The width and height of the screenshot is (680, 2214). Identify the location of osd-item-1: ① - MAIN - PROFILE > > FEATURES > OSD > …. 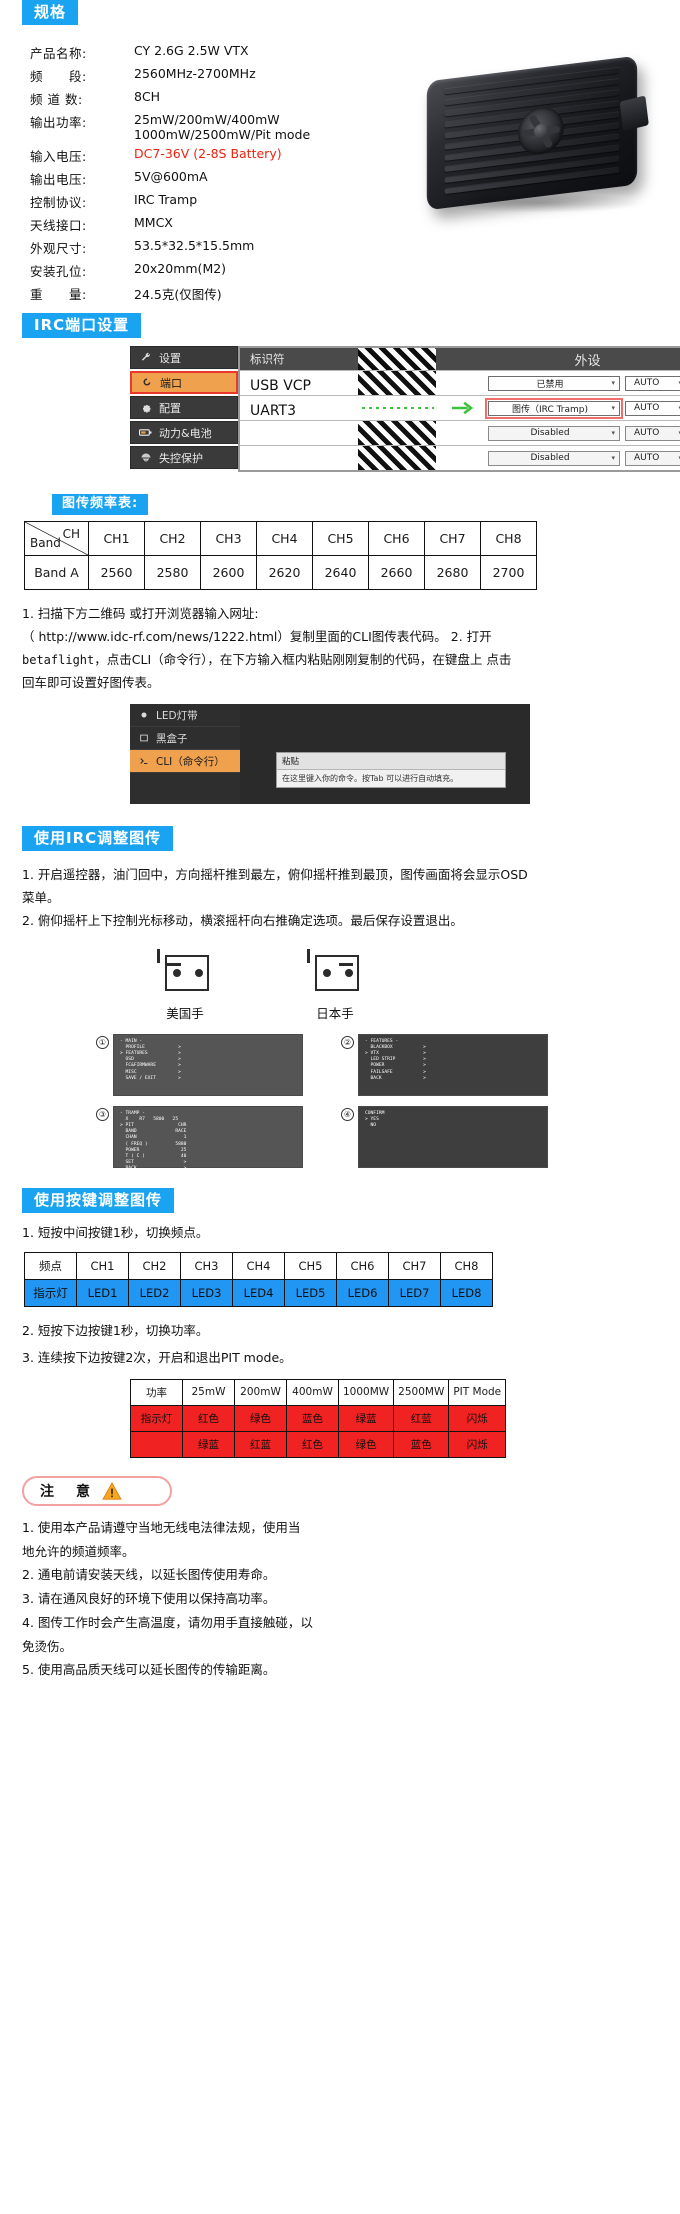
(199, 1064).